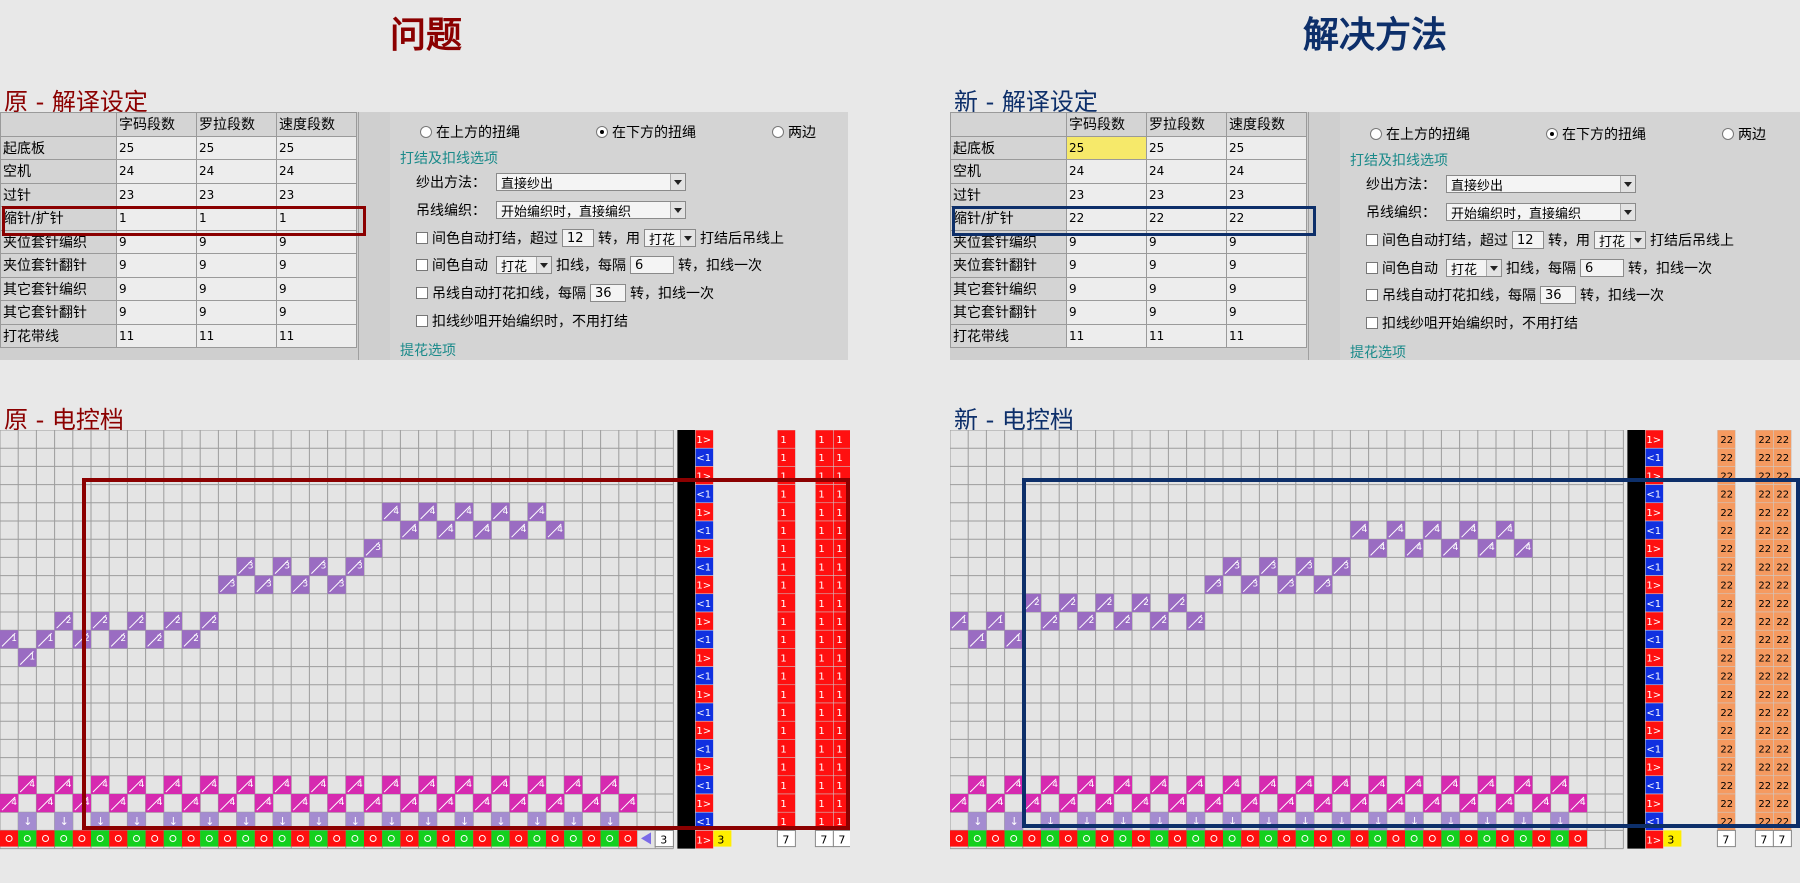 Image resolution: width=1800 pixels, height=883 pixels. I want to click on row-label: 夹位套针编织, so click(58, 241).